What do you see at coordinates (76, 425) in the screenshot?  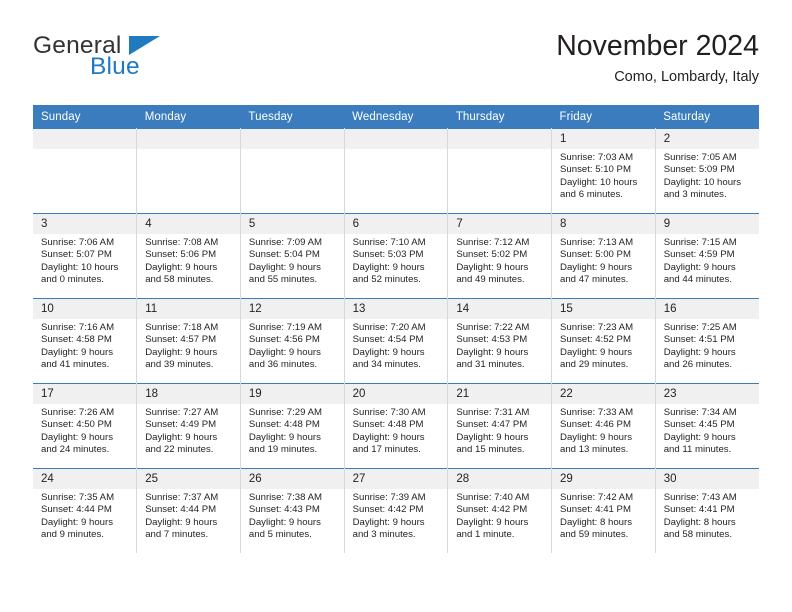 I see `day-detail-line: Sunset: 4:50 PM` at bounding box center [76, 425].